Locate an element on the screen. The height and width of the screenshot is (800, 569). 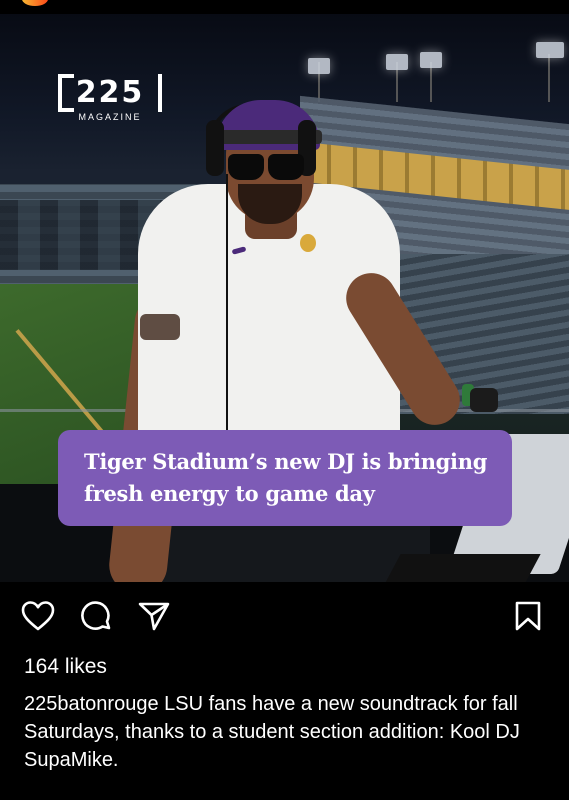
brand-sub: MAGAZINE is located at coordinates (110, 117).